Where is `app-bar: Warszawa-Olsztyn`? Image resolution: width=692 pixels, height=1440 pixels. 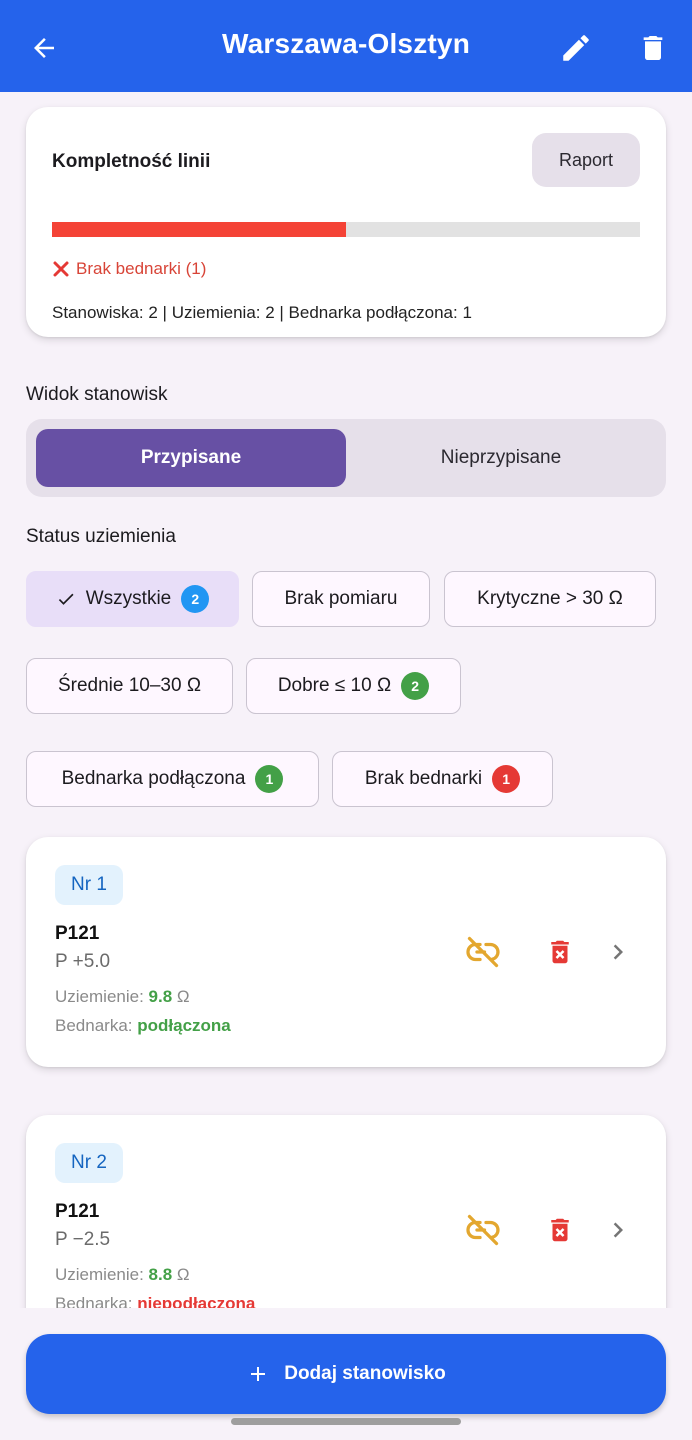
app-bar: Warszawa-Olsztyn is located at coordinates (346, 46).